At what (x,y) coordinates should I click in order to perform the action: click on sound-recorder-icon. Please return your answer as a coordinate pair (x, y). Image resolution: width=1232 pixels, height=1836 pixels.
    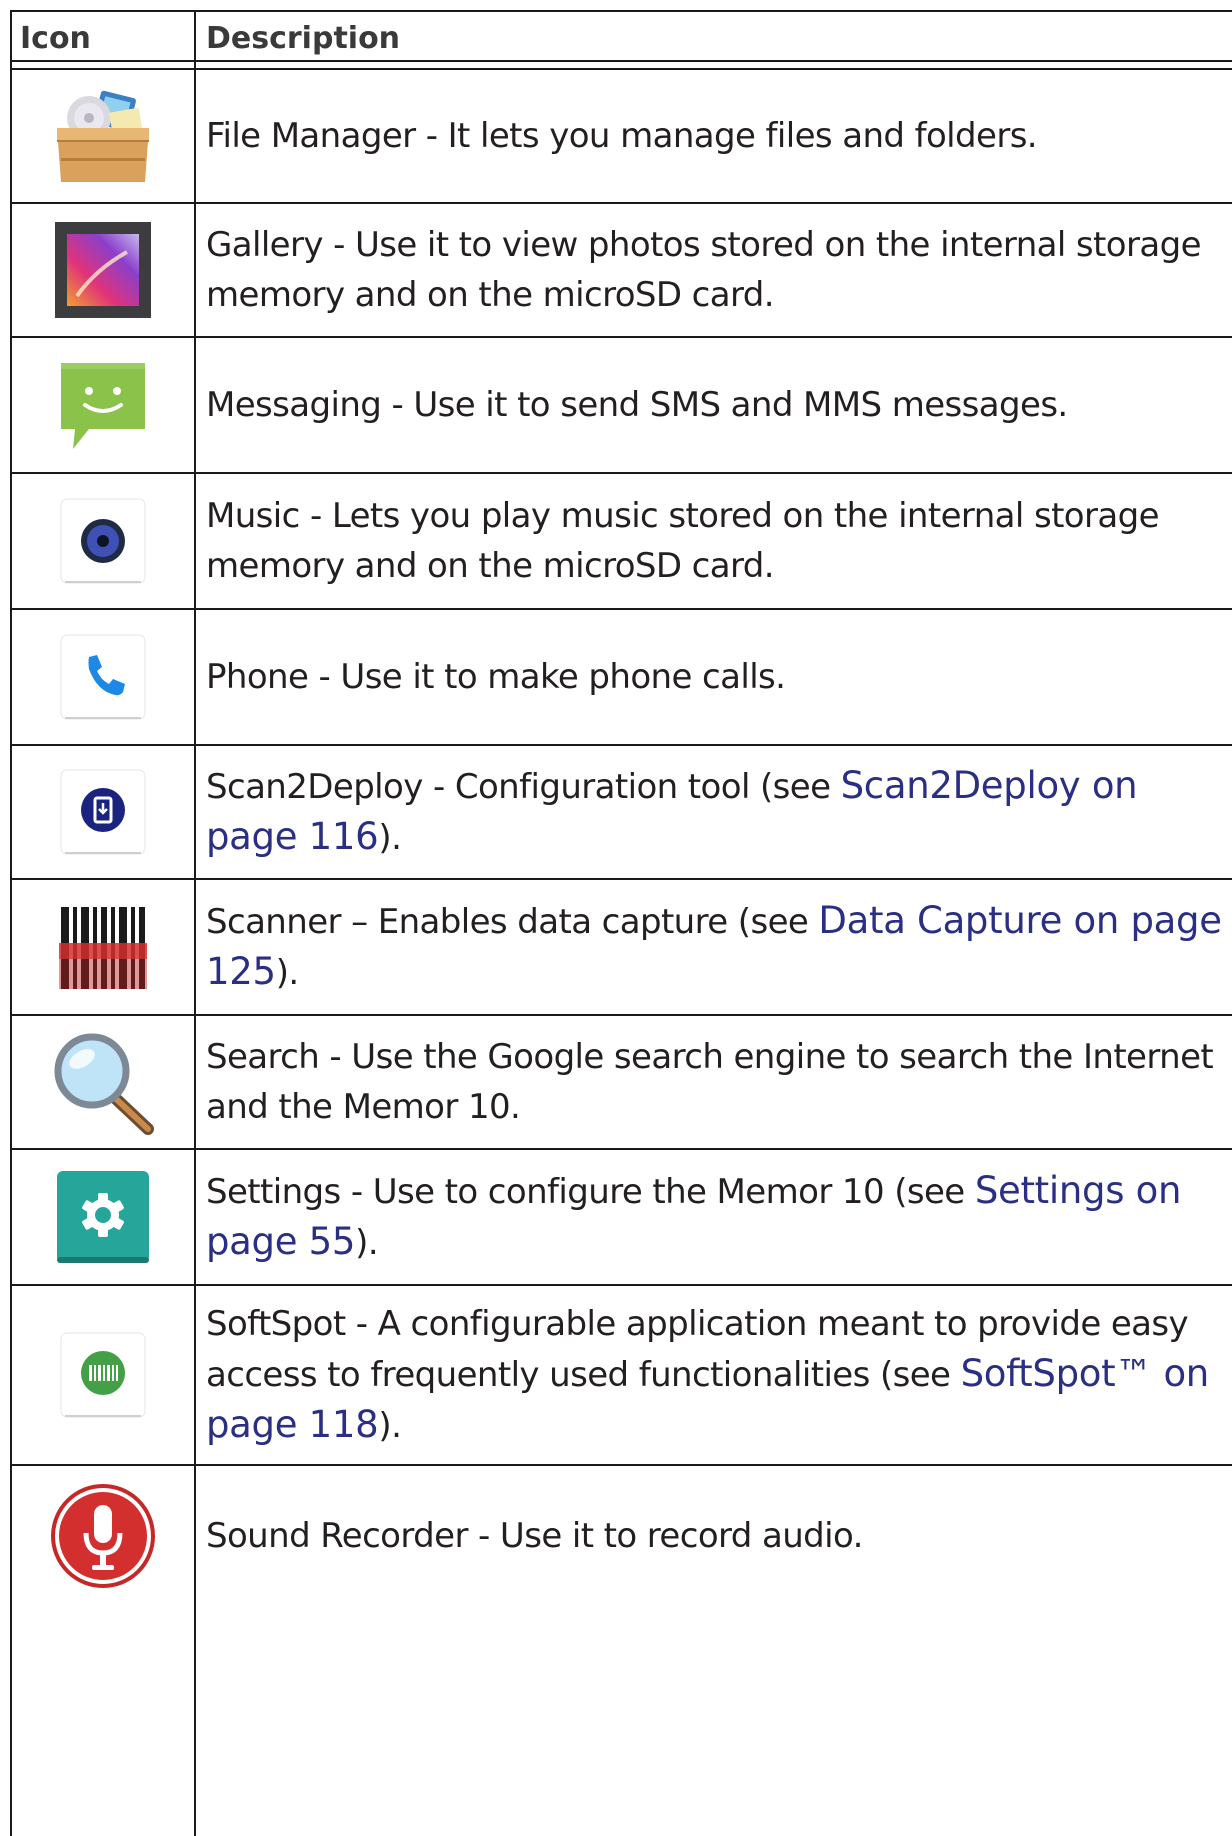
    Looking at the image, I should click on (103, 1536).